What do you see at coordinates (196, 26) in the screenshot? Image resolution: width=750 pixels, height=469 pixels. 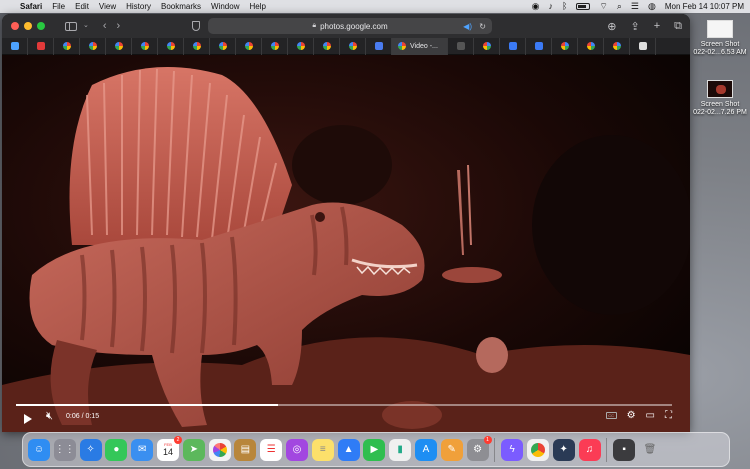 I see `privacy-shield-icon` at bounding box center [196, 26].